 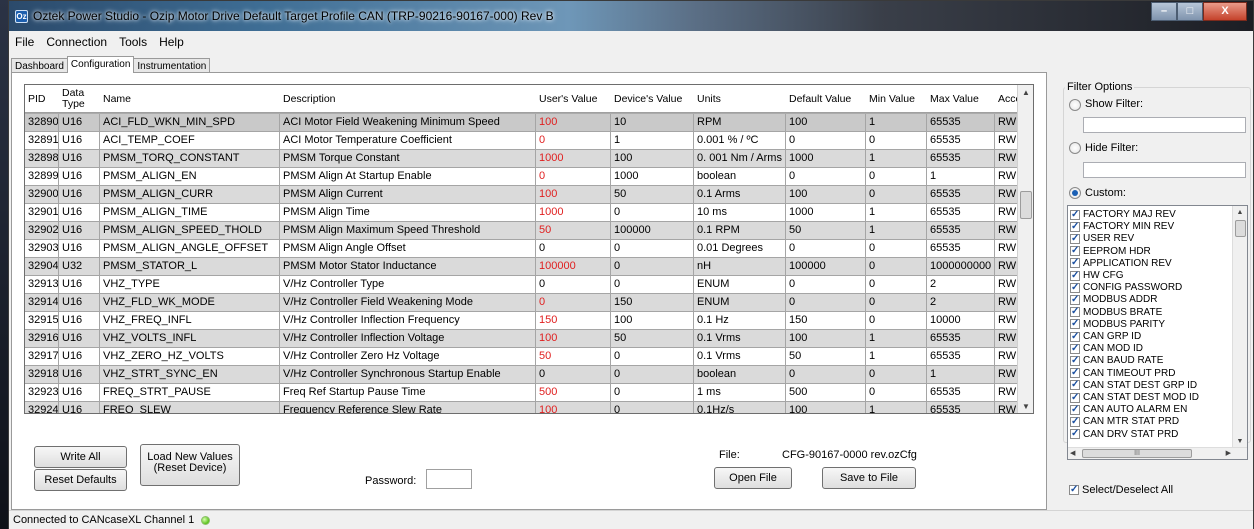 I want to click on list-item: CAN MOD ID, so click(x=1106, y=348).